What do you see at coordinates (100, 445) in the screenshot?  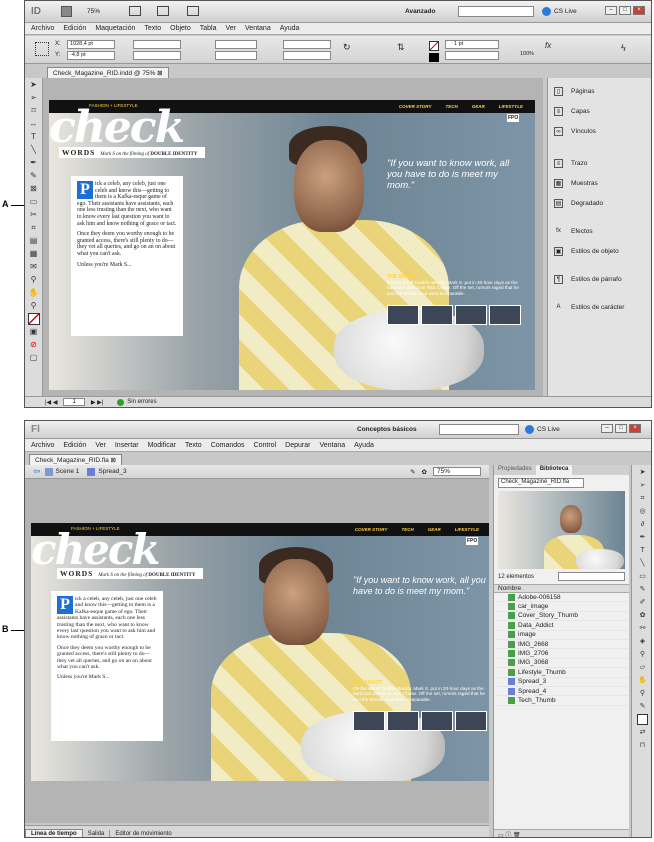 I see `flash-menu-ver: Ver` at bounding box center [100, 445].